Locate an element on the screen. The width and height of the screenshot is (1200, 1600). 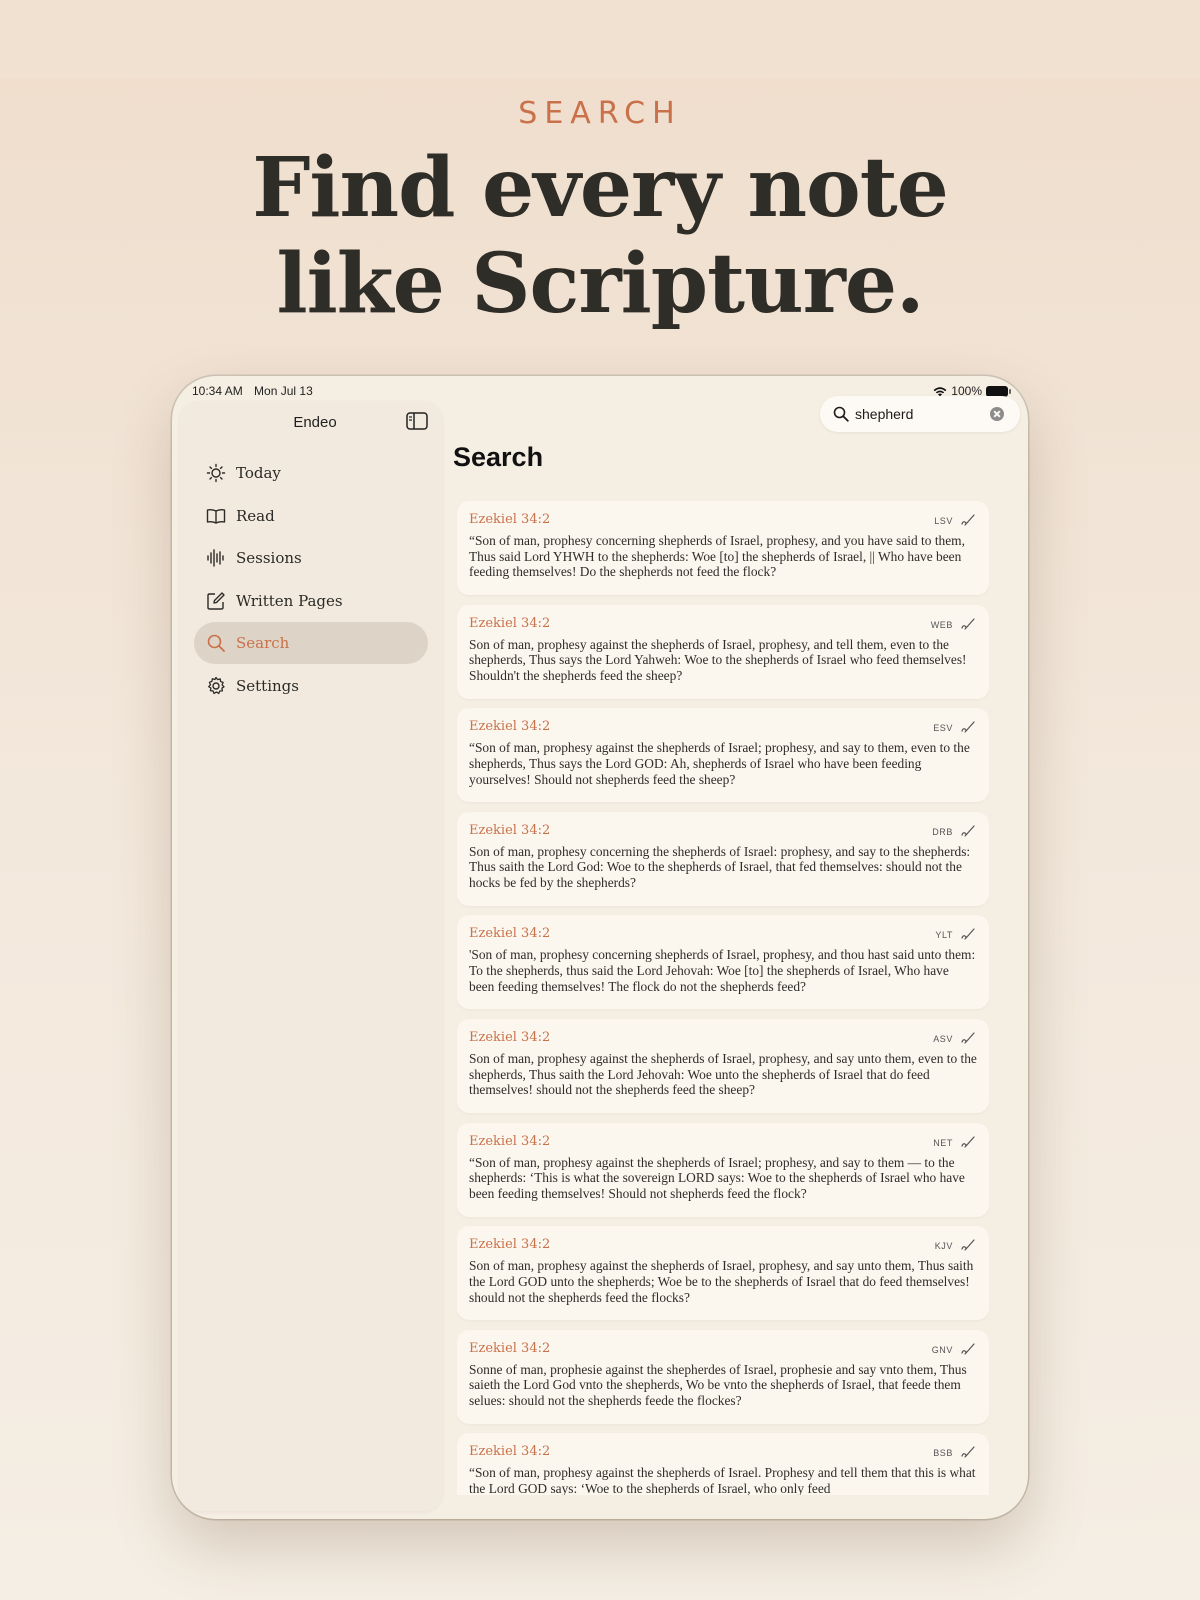
version-badge: NET is located at coordinates (943, 1142).